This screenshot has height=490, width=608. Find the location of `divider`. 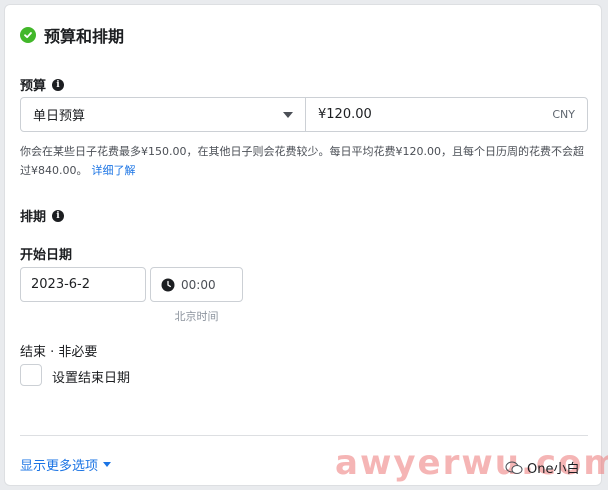

divider is located at coordinates (304, 435).